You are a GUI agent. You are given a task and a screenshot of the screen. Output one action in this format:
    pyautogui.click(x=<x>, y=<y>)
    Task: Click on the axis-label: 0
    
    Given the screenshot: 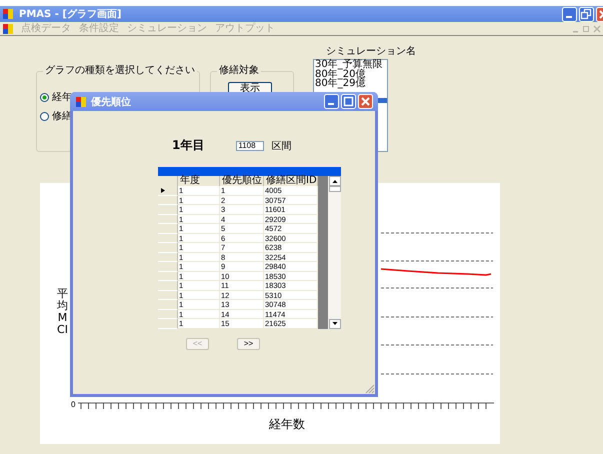 What is the action you would take?
    pyautogui.click(x=73, y=404)
    